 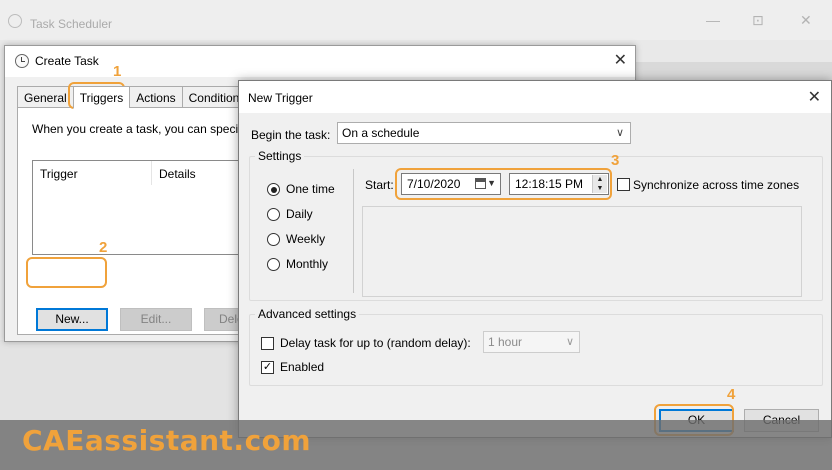 What do you see at coordinates (505, 342) in the screenshot?
I see `delay-value: 1 hour` at bounding box center [505, 342].